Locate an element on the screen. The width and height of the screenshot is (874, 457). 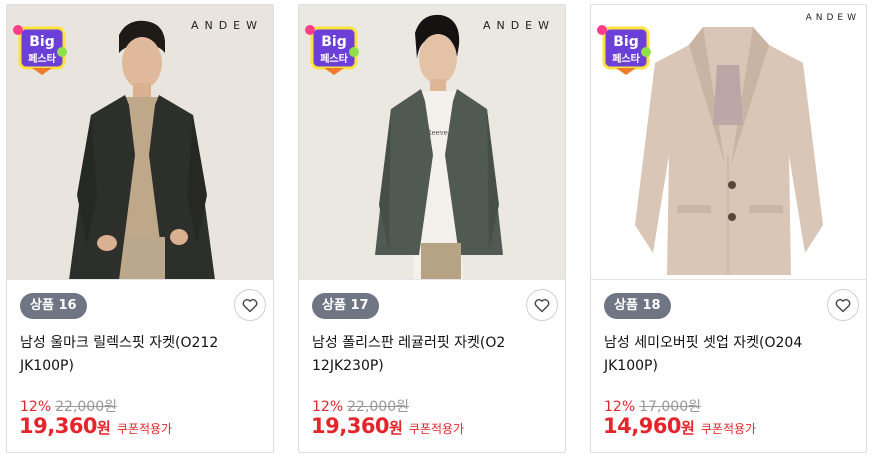
svg-text: Reeve is located at coordinates (437, 133).